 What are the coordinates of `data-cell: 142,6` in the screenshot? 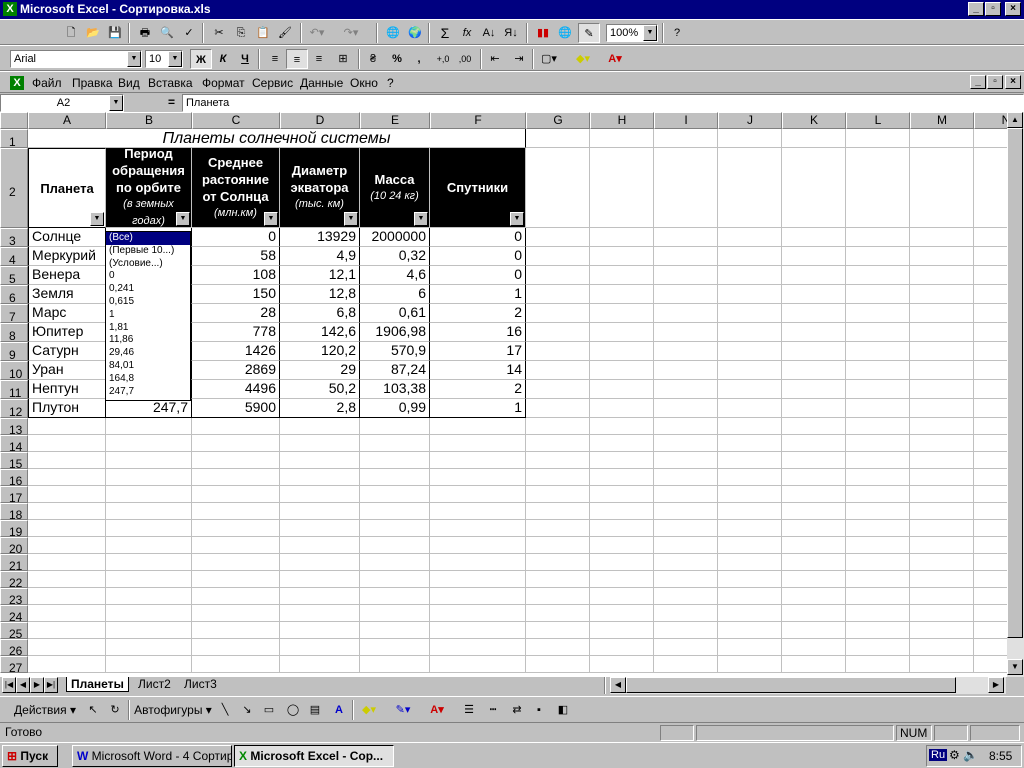 It's located at (320, 332).